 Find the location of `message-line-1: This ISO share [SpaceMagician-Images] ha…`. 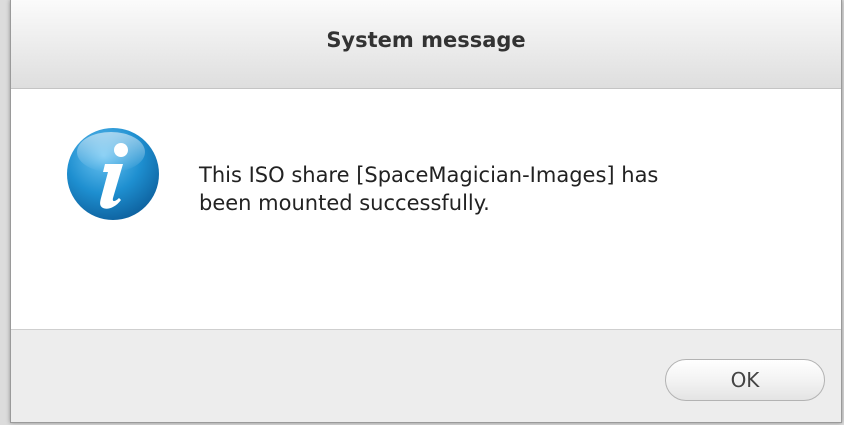

message-line-1: This ISO share [SpaceMagician-Images] ha… is located at coordinates (429, 175).